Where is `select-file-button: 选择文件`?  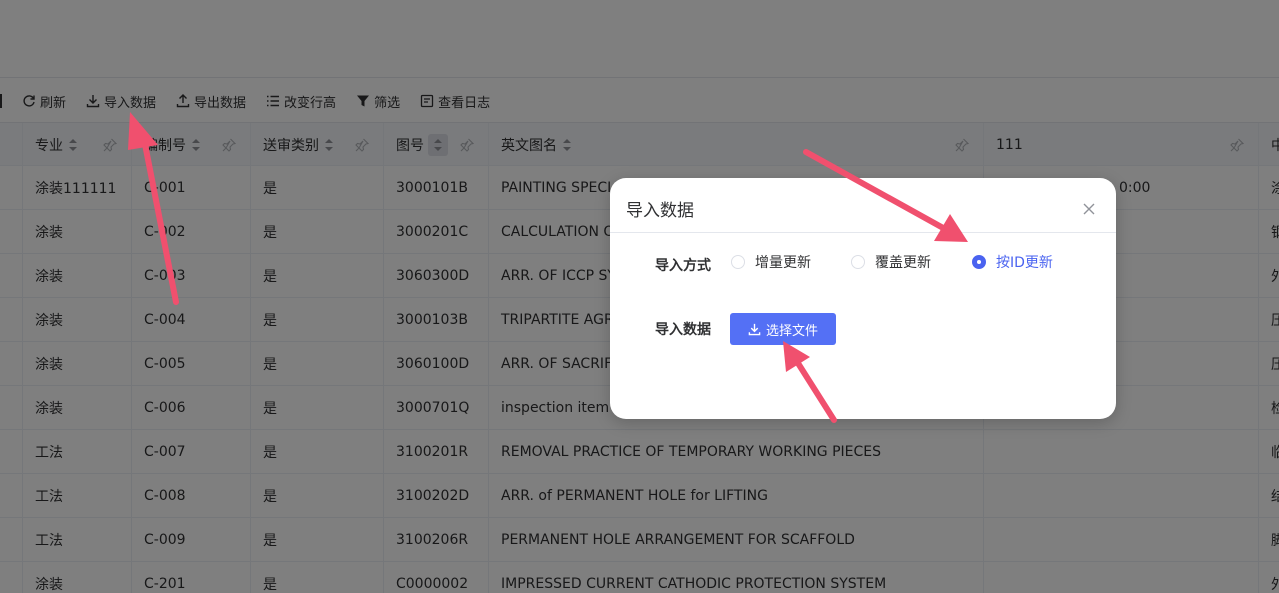
select-file-button: 选择文件 is located at coordinates (783, 329).